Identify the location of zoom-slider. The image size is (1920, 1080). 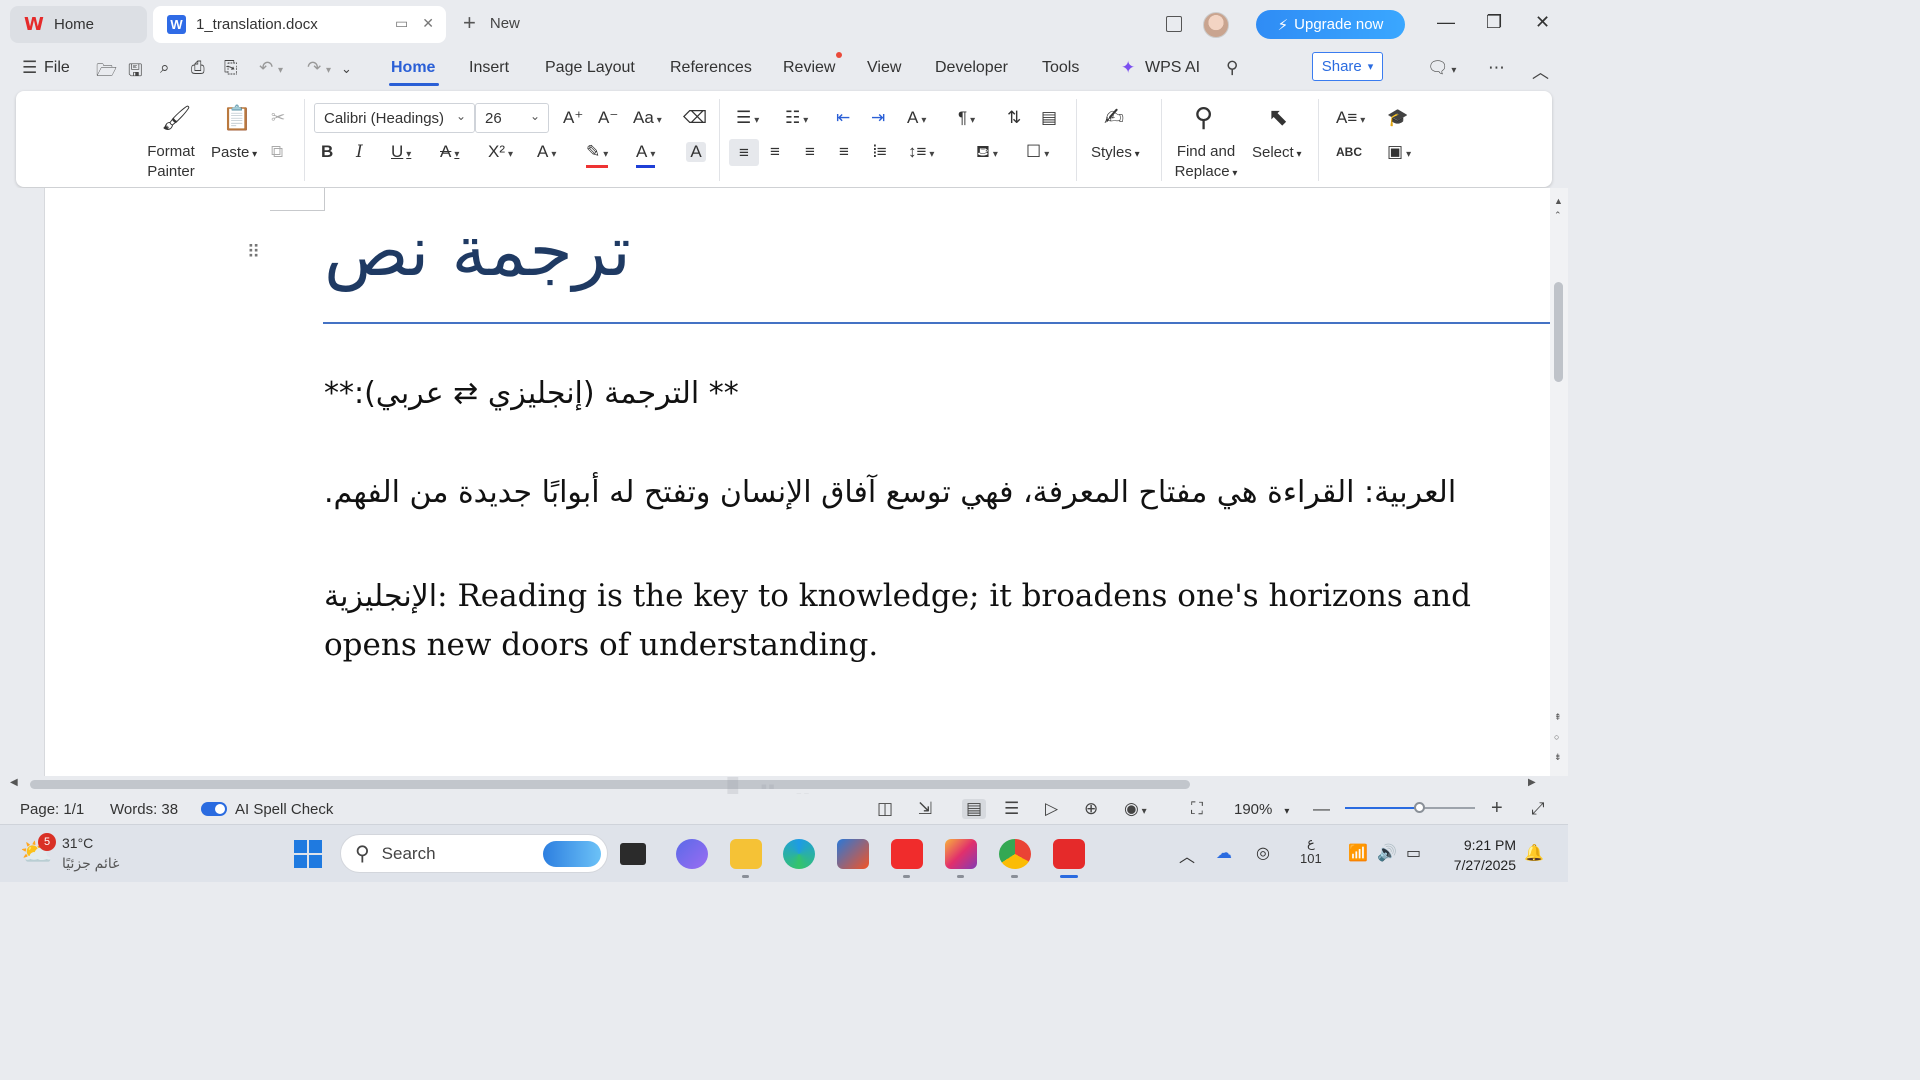
(1410, 807).